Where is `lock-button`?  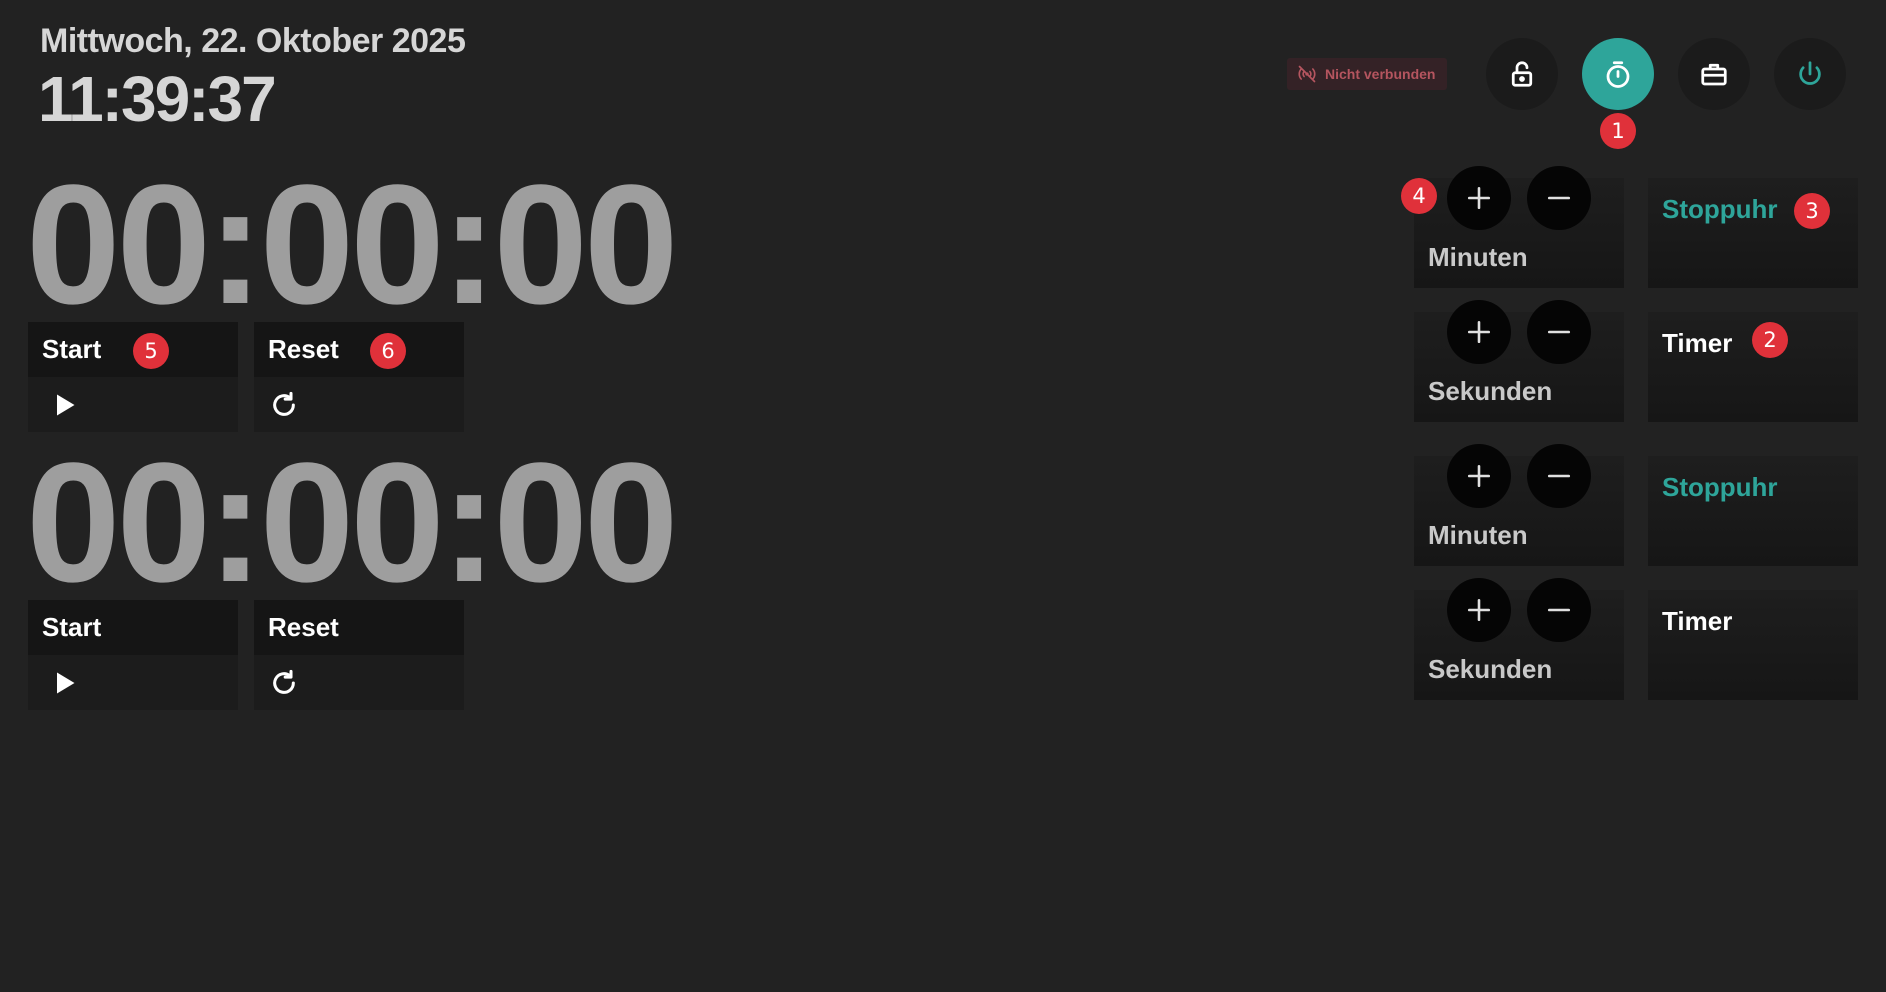
lock-button is located at coordinates (1522, 74).